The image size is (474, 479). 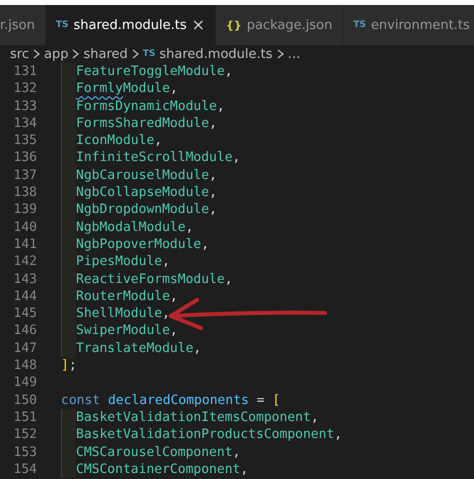 I want to click on line-number: 132, so click(x=24, y=89).